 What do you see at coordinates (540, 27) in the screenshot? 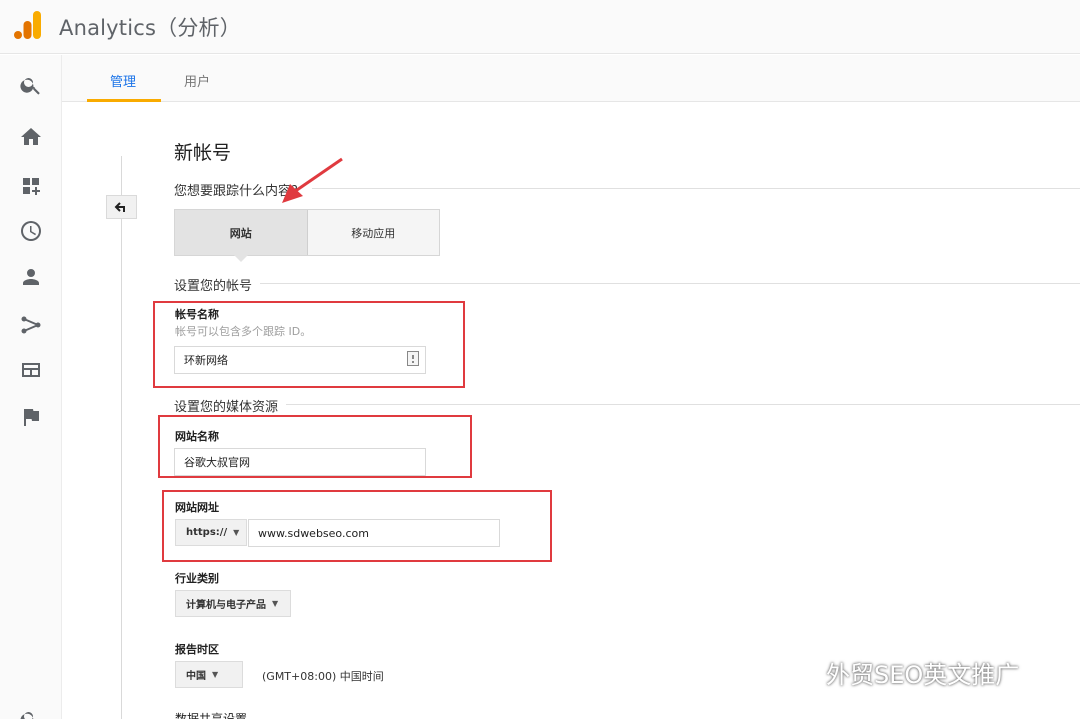
I see `top-bar: Analytics（分析）` at bounding box center [540, 27].